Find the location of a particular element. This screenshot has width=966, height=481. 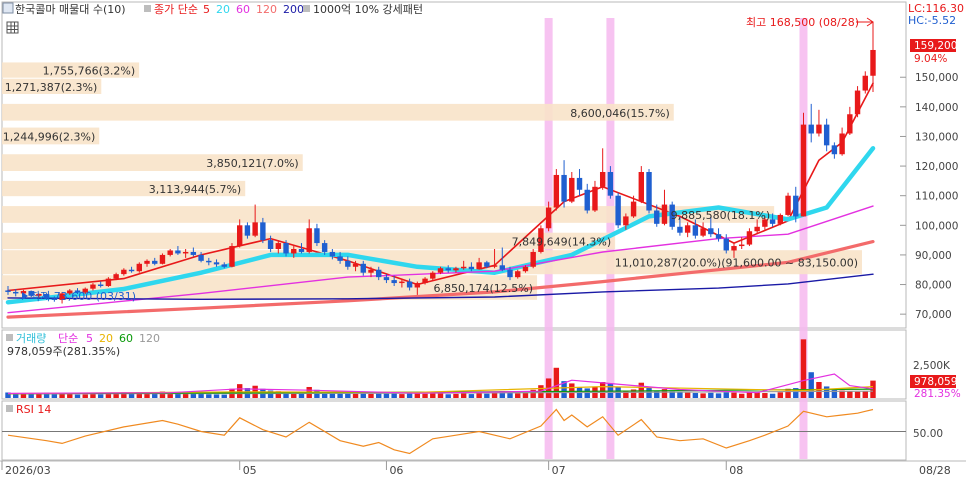

y-tick-label: 90,000 is located at coordinates (933, 256).